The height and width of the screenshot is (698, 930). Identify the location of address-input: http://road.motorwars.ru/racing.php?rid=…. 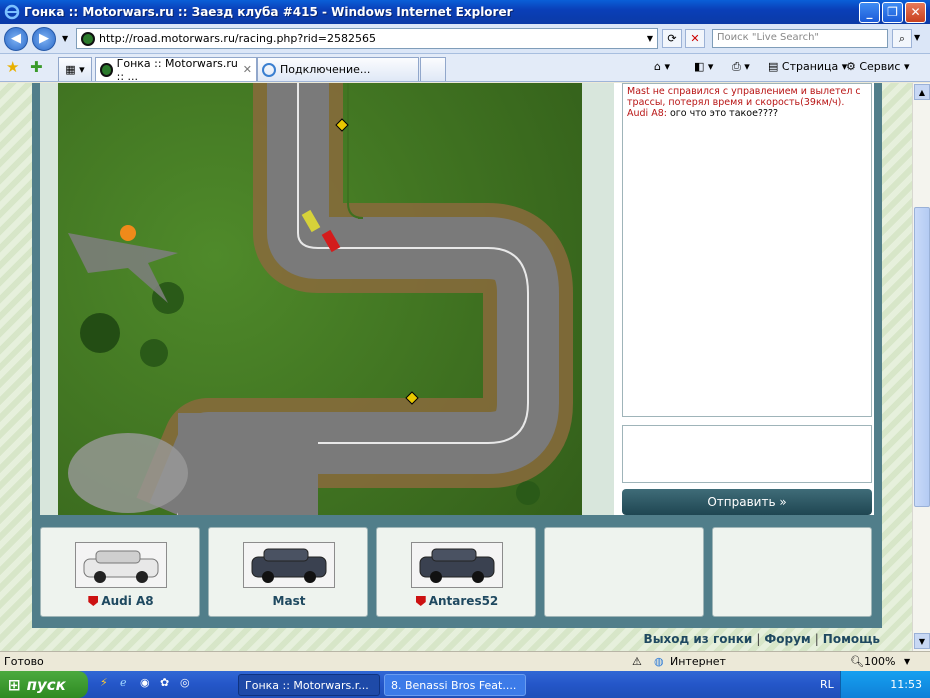
(237, 38).